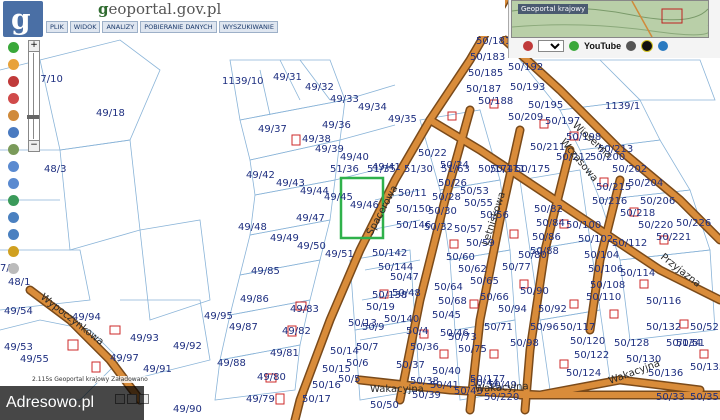 This screenshot has height=420, width=720. What do you see at coordinates (495, 169) in the screenshot?
I see `parcel-label: 50/174` at bounding box center [495, 169].